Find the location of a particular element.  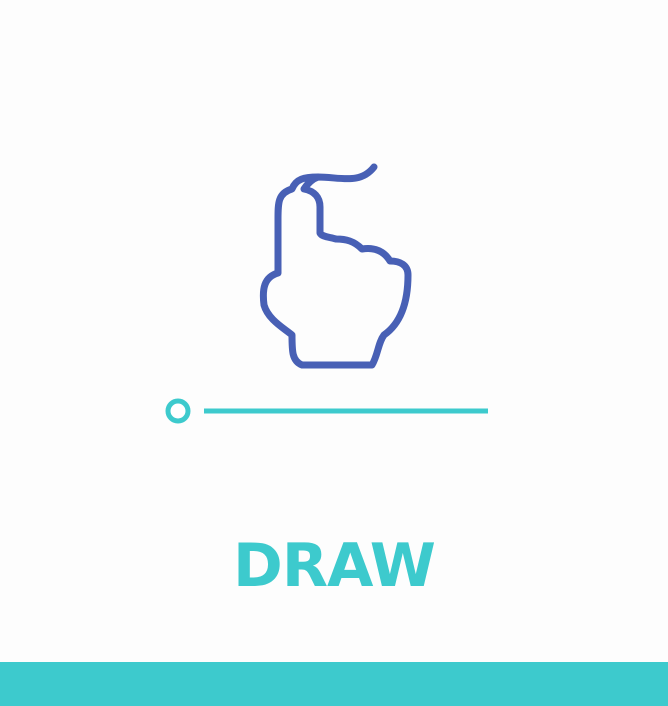

hand-pointer-icon is located at coordinates (335, 266).